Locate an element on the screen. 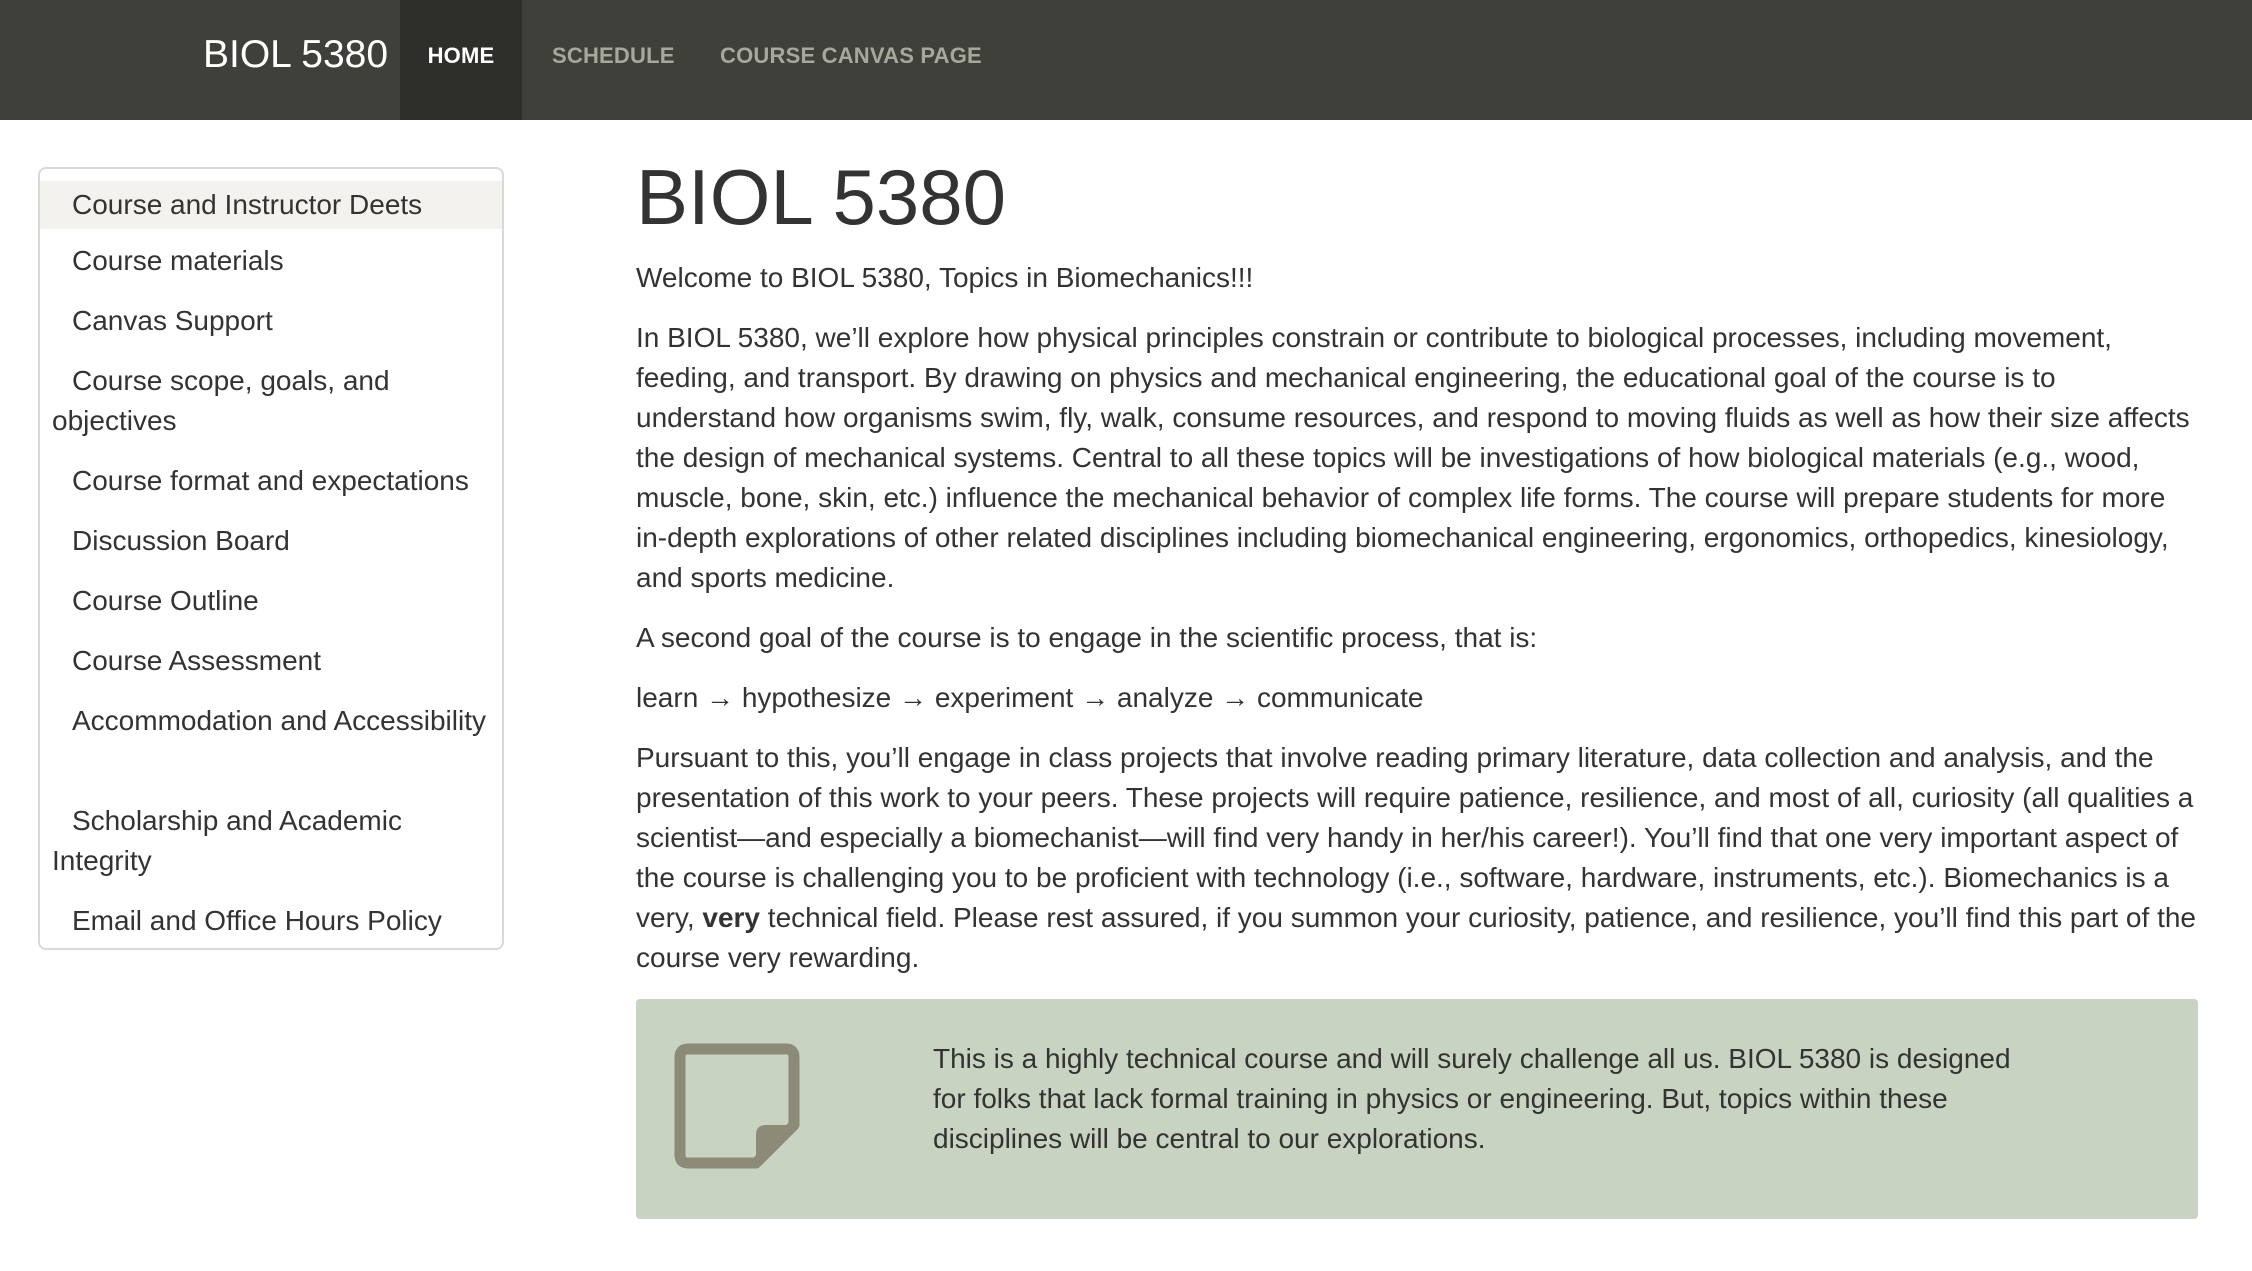 This screenshot has height=1271, width=2252. sidebar-item-course-and-instructor-deets: Course and Instructor Deets is located at coordinates (271, 205).